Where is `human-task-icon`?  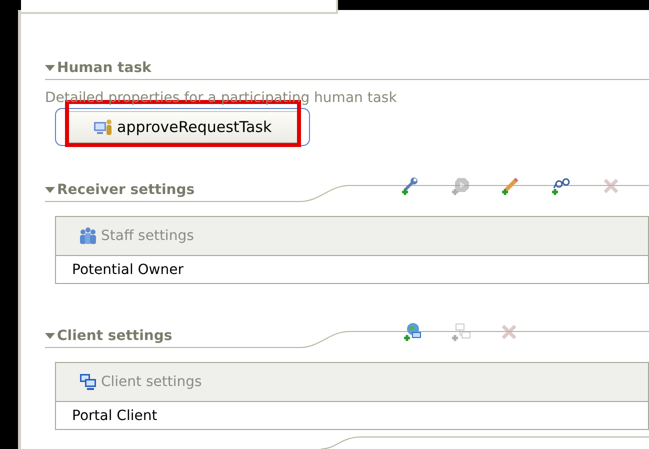
human-task-icon is located at coordinates (103, 127).